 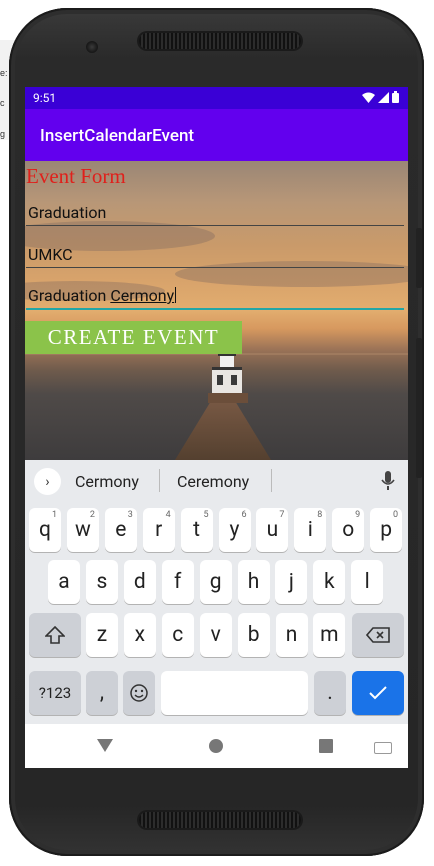 I want to click on key-hint: 0, so click(x=396, y=515).